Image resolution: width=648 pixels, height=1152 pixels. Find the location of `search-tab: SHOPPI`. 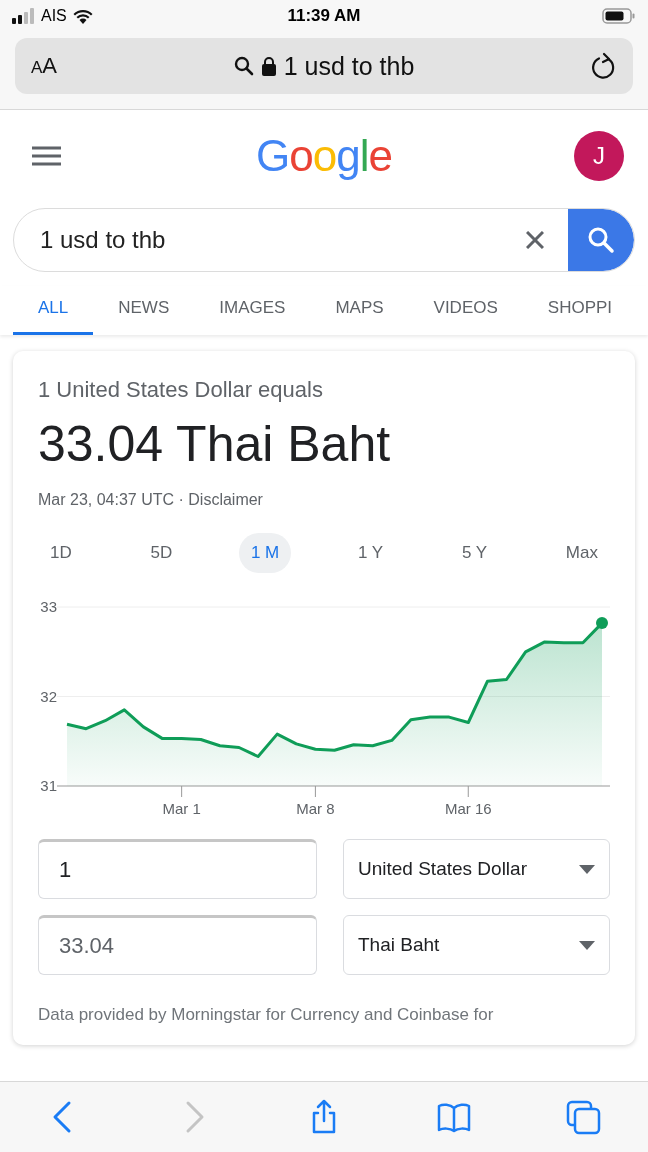

search-tab: SHOPPI is located at coordinates (580, 310).